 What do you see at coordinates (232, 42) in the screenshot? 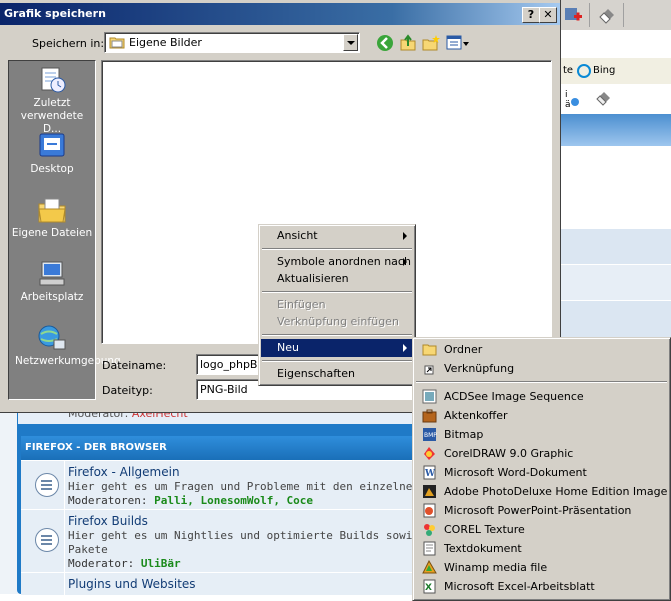
I see `save-in-combo: Eigene Bilder` at bounding box center [232, 42].